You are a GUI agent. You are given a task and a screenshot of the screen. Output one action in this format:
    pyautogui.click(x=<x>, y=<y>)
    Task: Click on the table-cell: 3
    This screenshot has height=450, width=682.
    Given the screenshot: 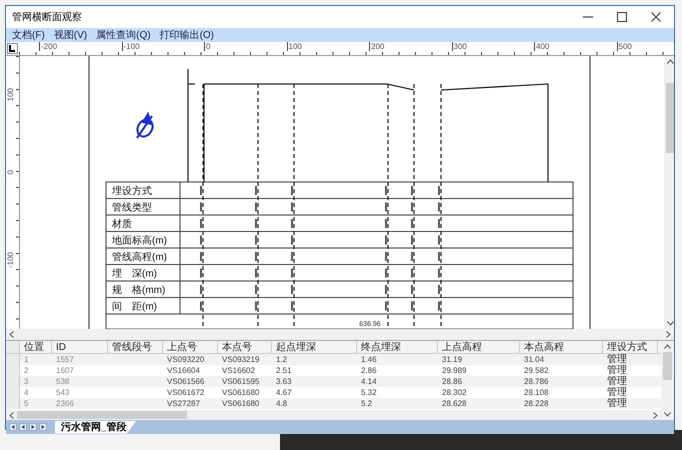 What is the action you would take?
    pyautogui.click(x=26, y=381)
    